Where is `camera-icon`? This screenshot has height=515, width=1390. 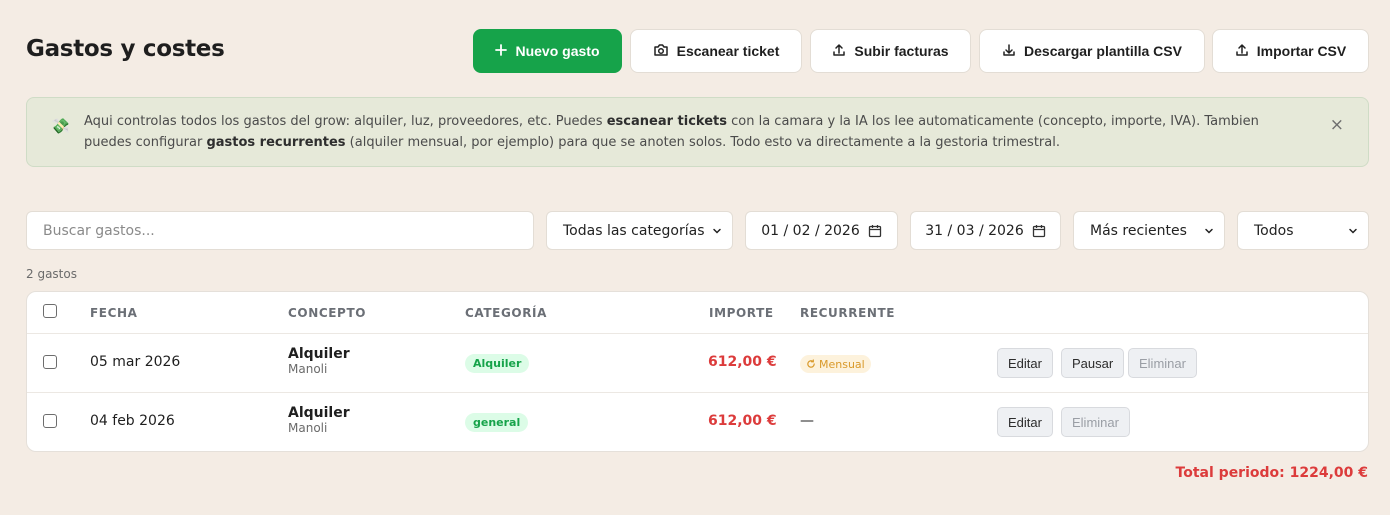 camera-icon is located at coordinates (661, 51).